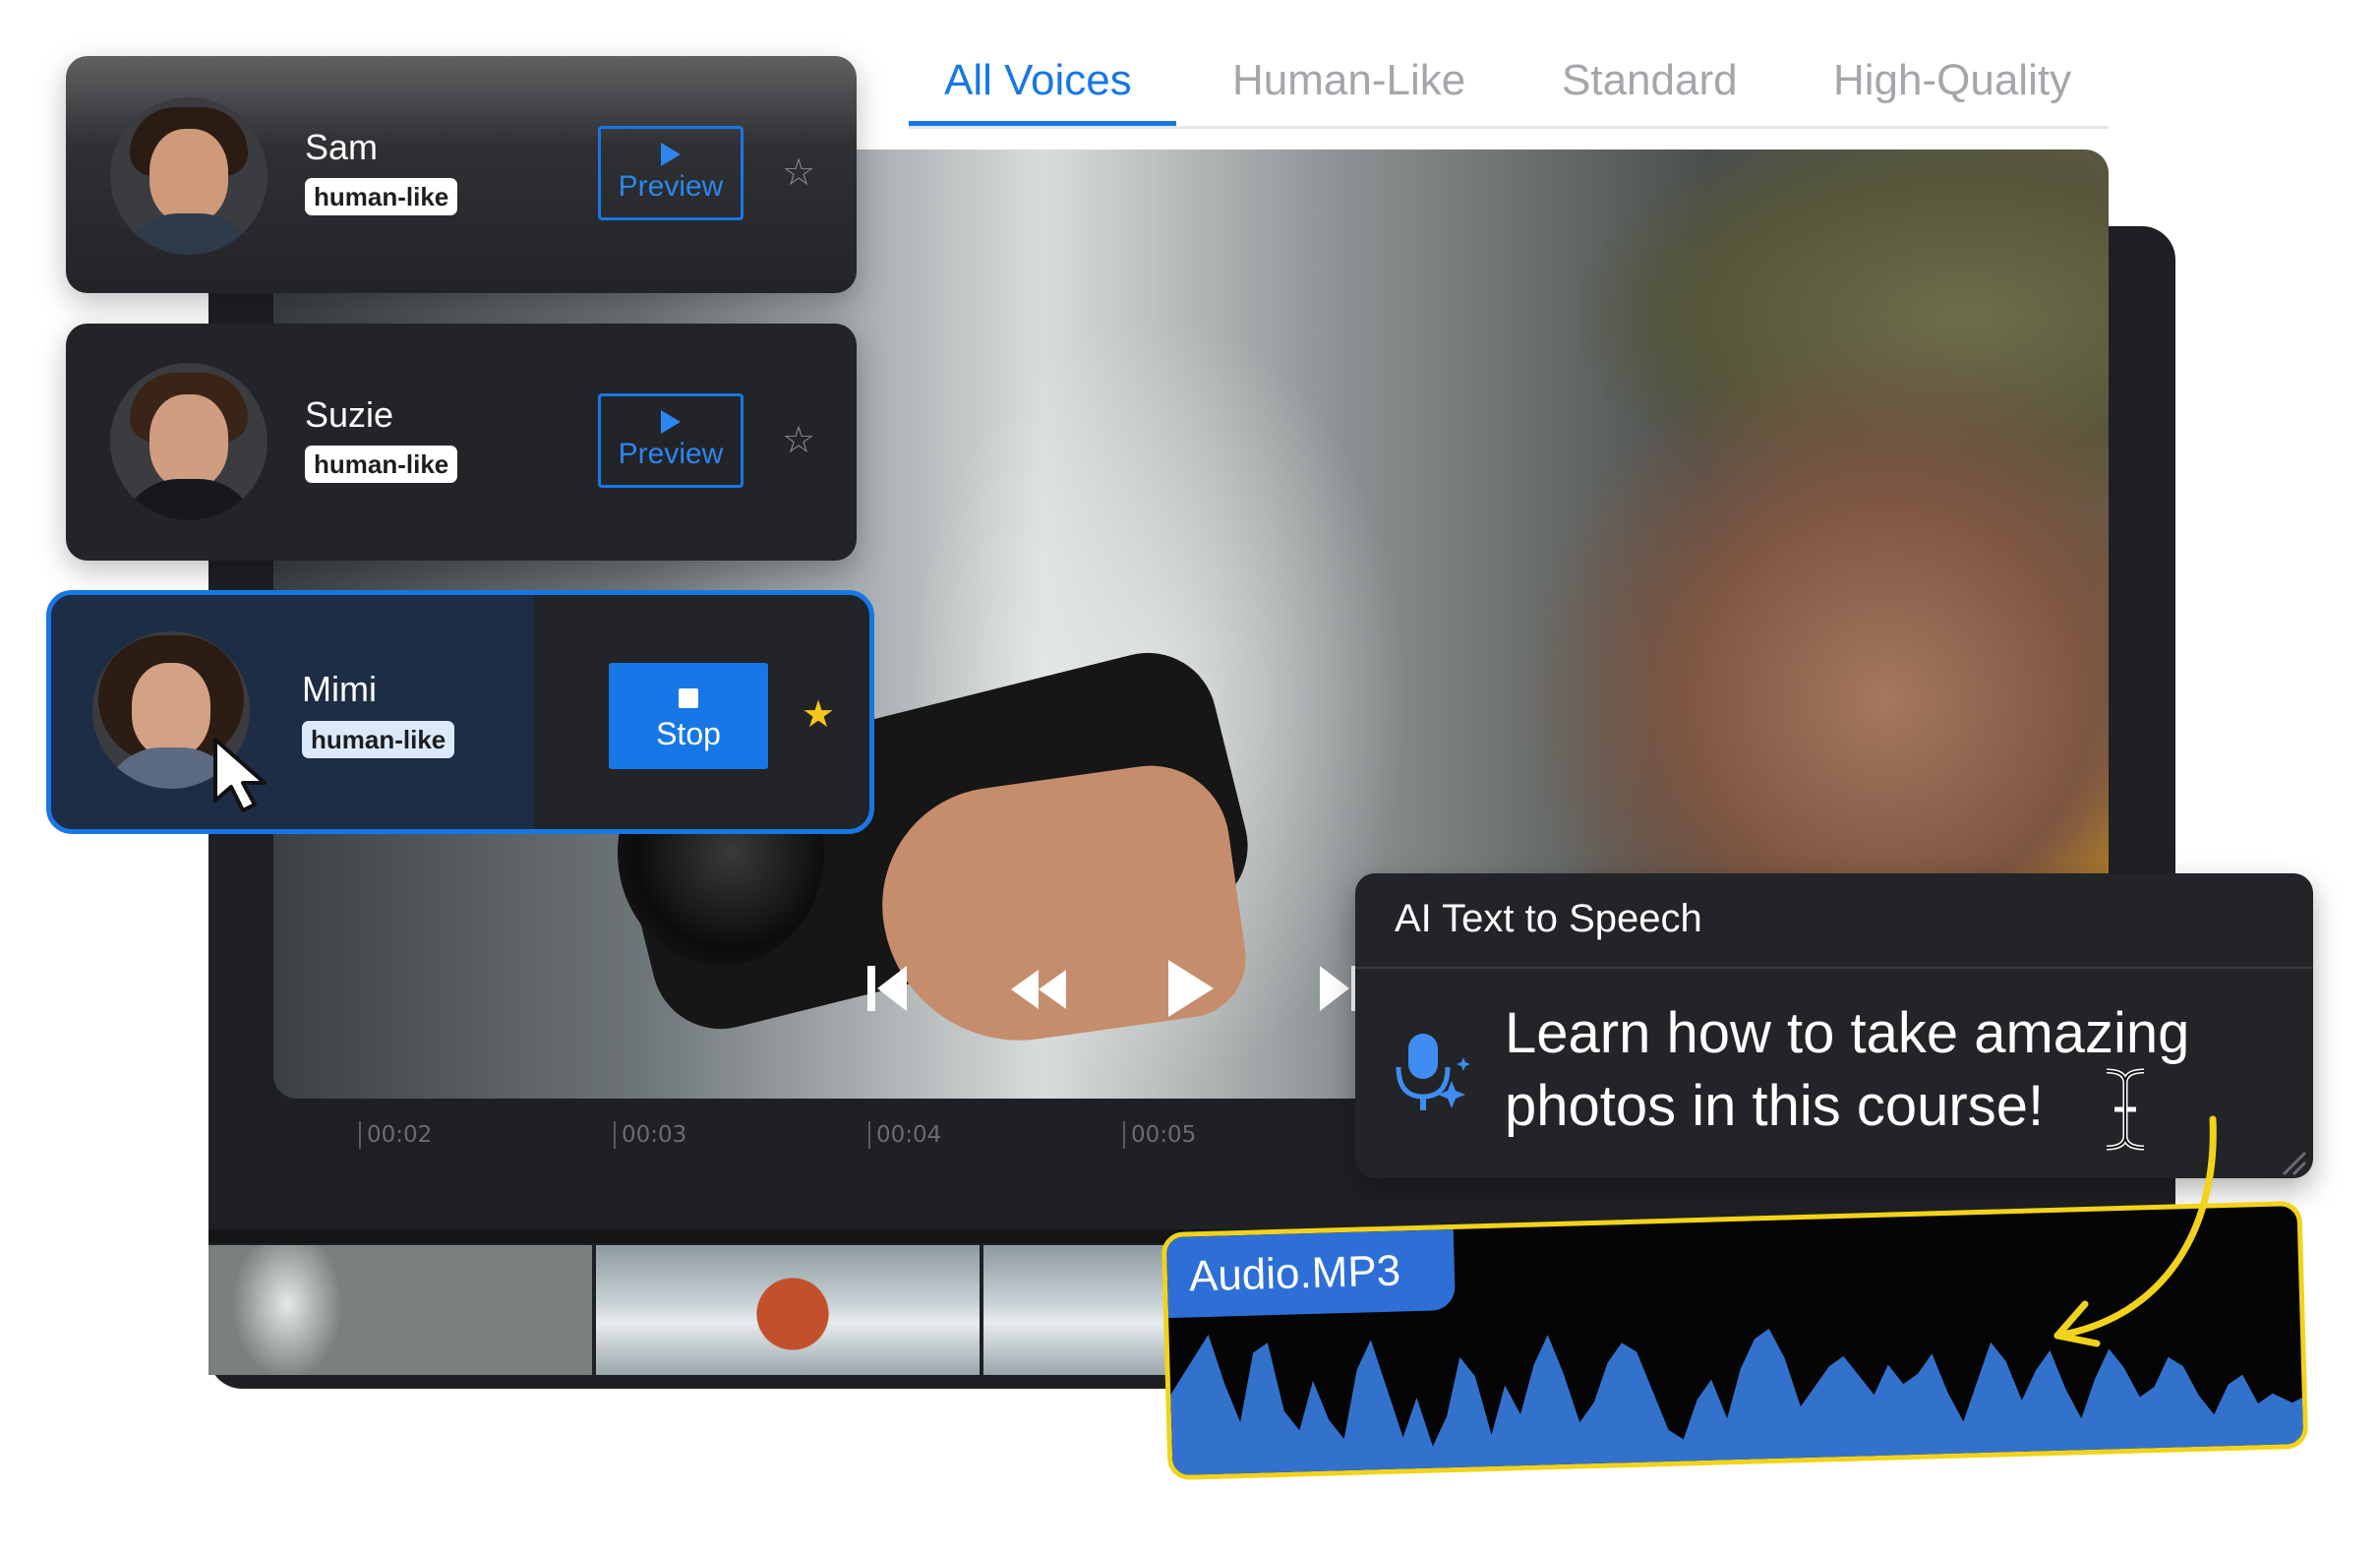 The height and width of the screenshot is (1550, 2380). What do you see at coordinates (1159, 1135) in the screenshot?
I see `timeline-tick: 00:05` at bounding box center [1159, 1135].